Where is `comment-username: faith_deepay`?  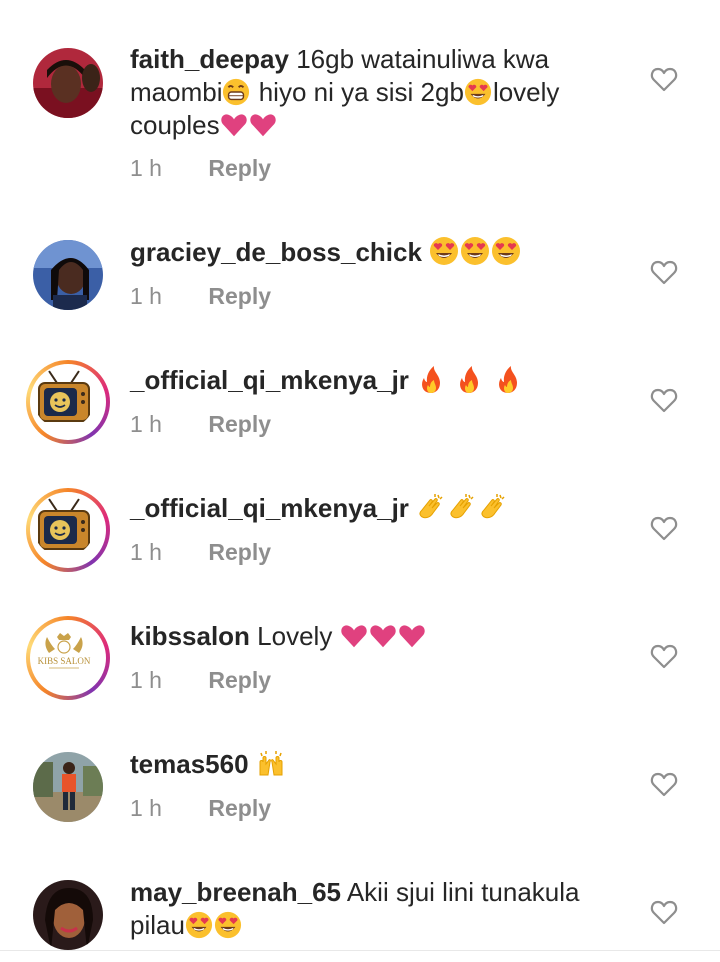
comment-username: faith_deepay is located at coordinates (209, 59).